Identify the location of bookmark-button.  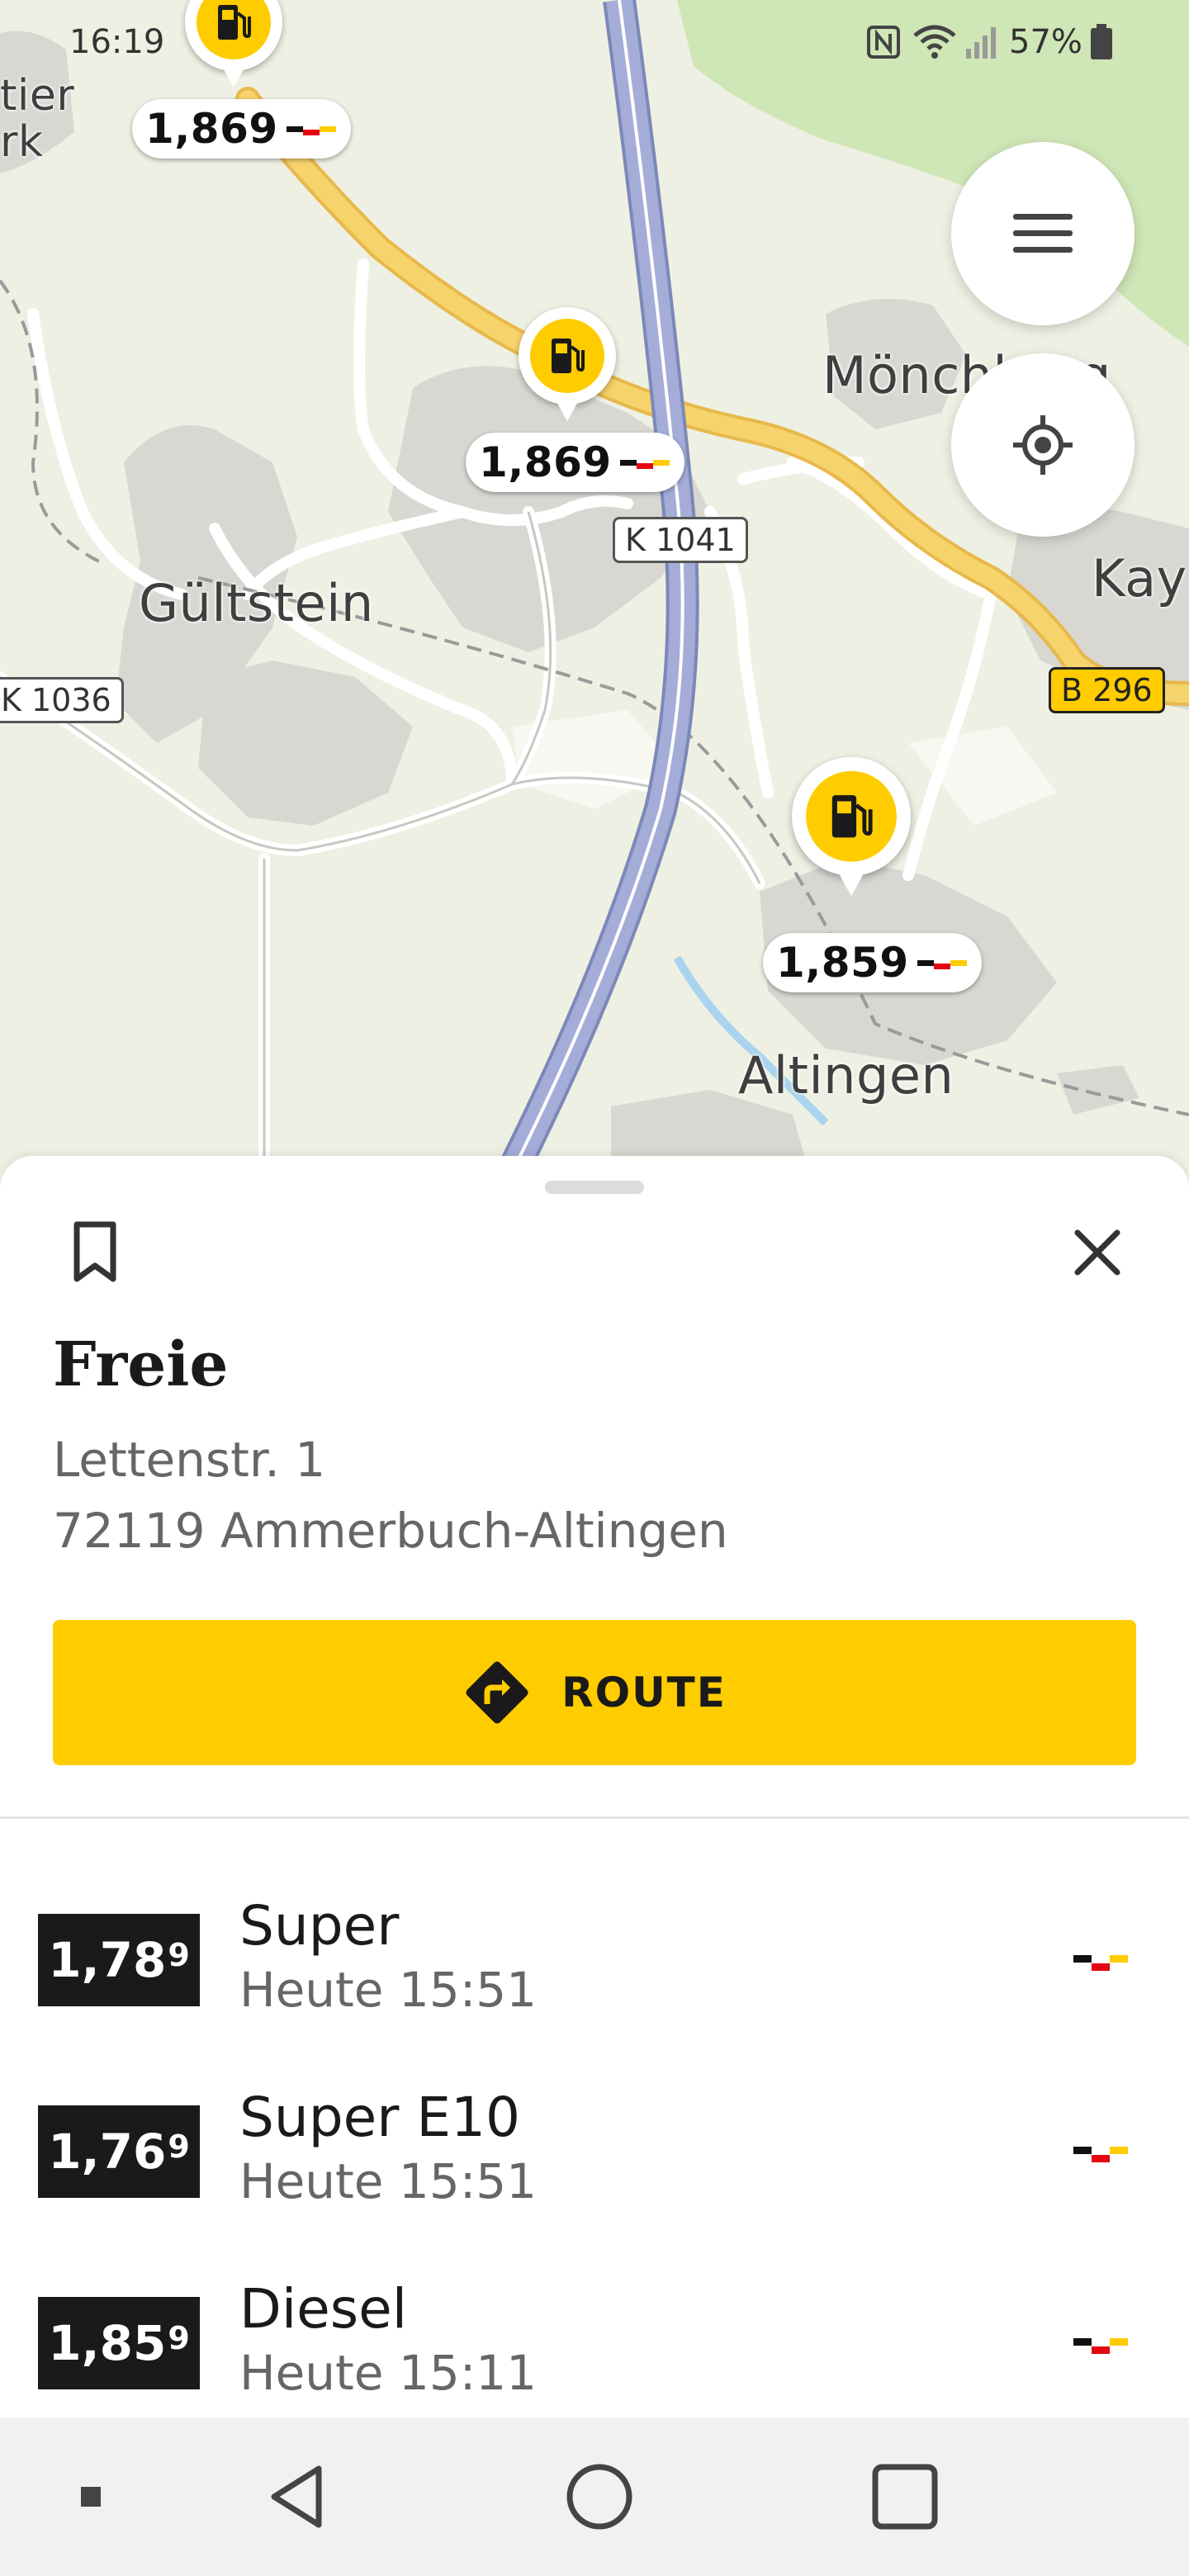
(95, 1252).